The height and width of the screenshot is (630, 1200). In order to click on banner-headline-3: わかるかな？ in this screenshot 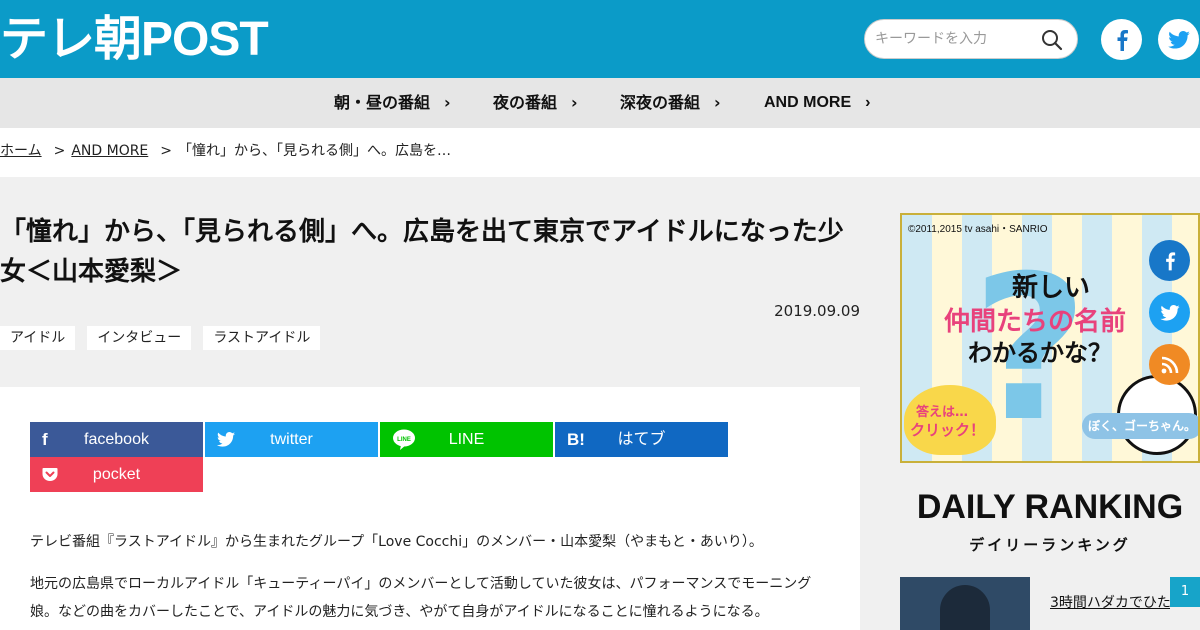, I will do `click(1040, 353)`.